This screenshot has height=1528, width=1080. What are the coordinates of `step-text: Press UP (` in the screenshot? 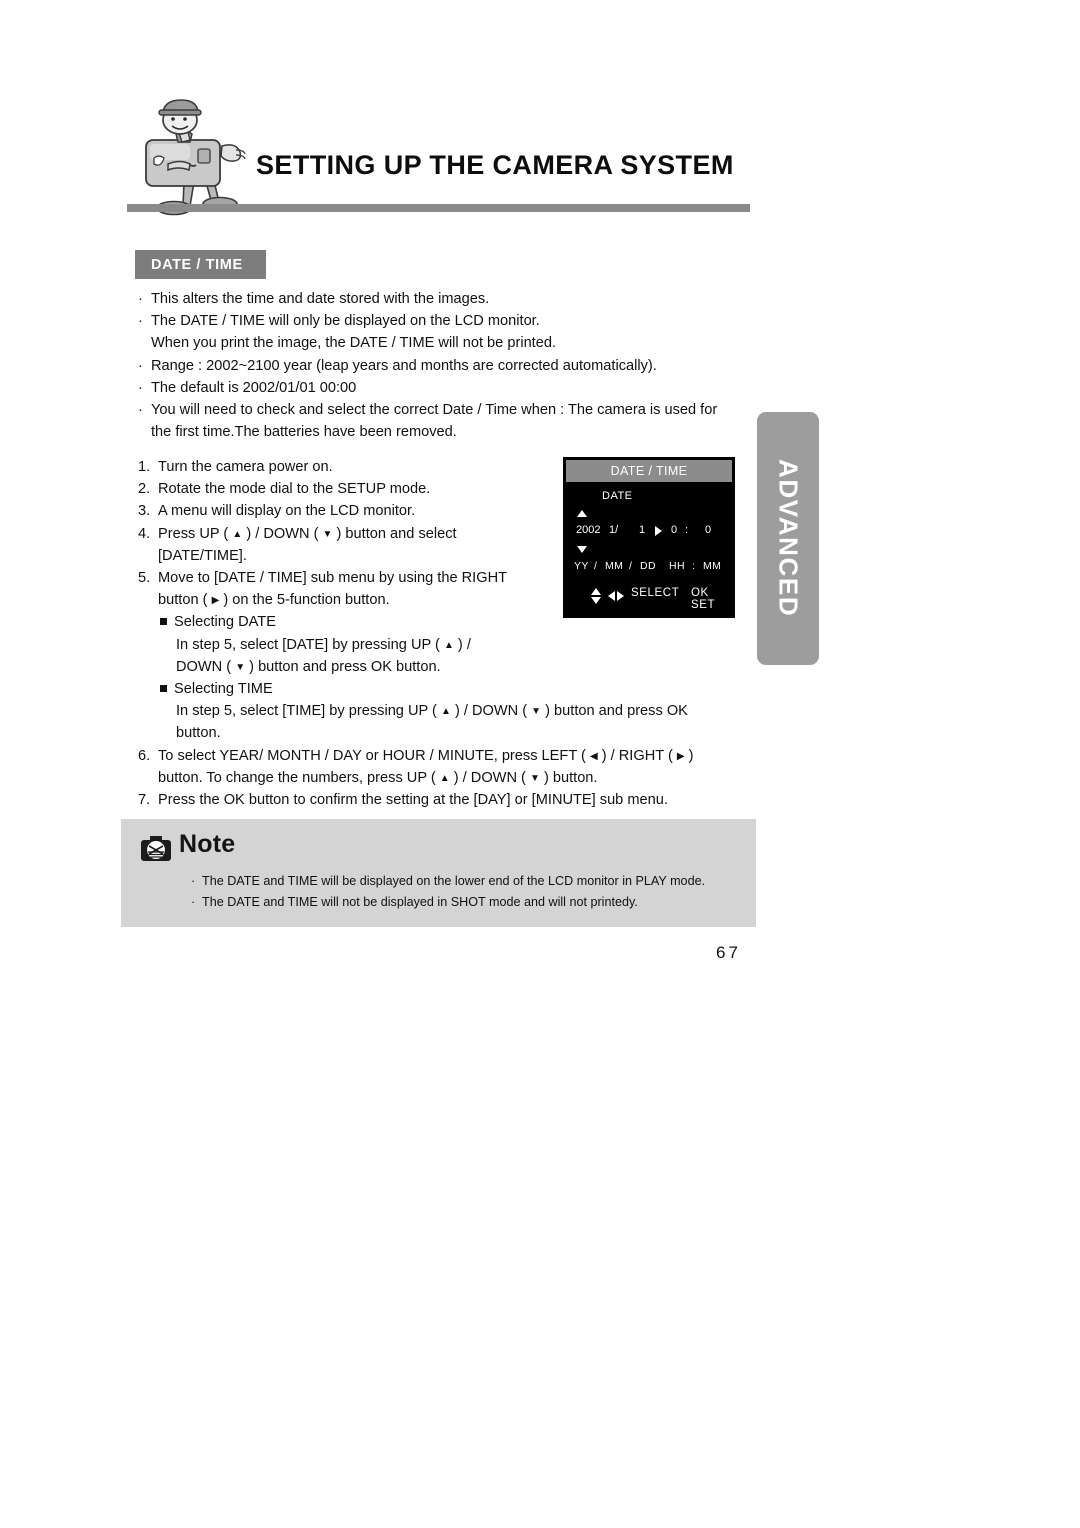 It's located at (193, 533).